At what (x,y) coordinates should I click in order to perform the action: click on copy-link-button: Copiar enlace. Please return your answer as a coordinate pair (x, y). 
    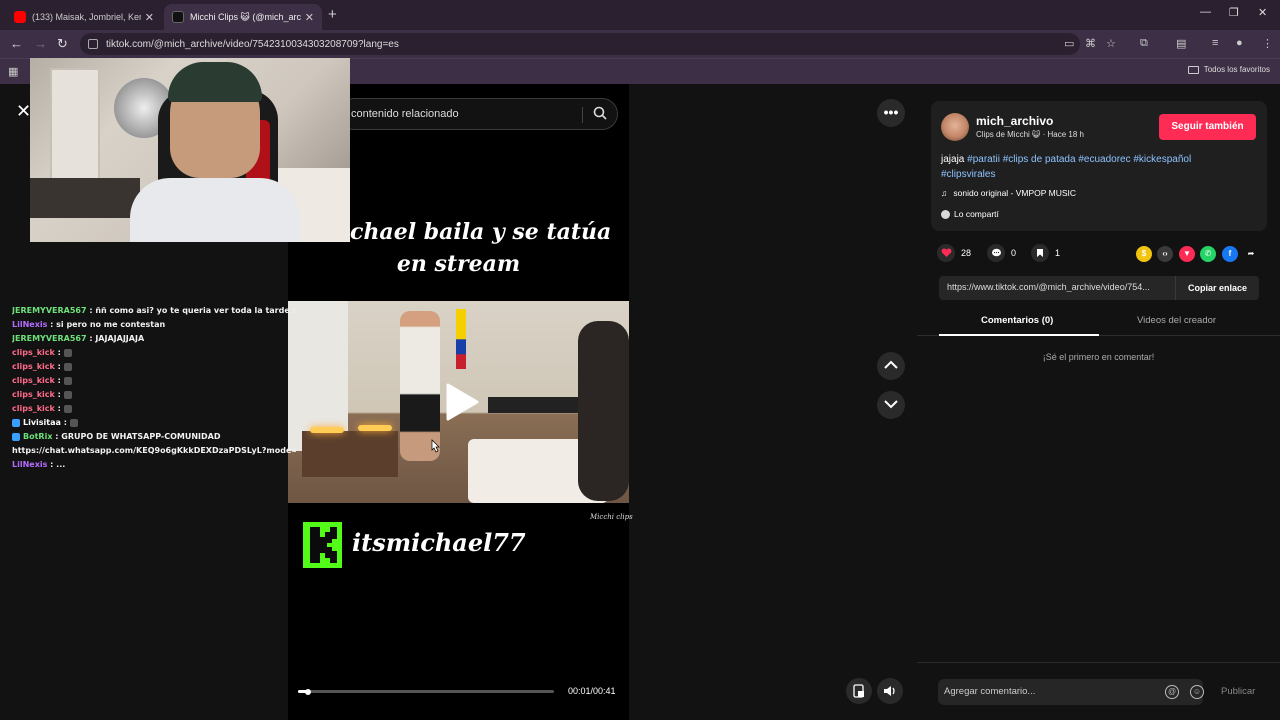
    Looking at the image, I should click on (1217, 288).